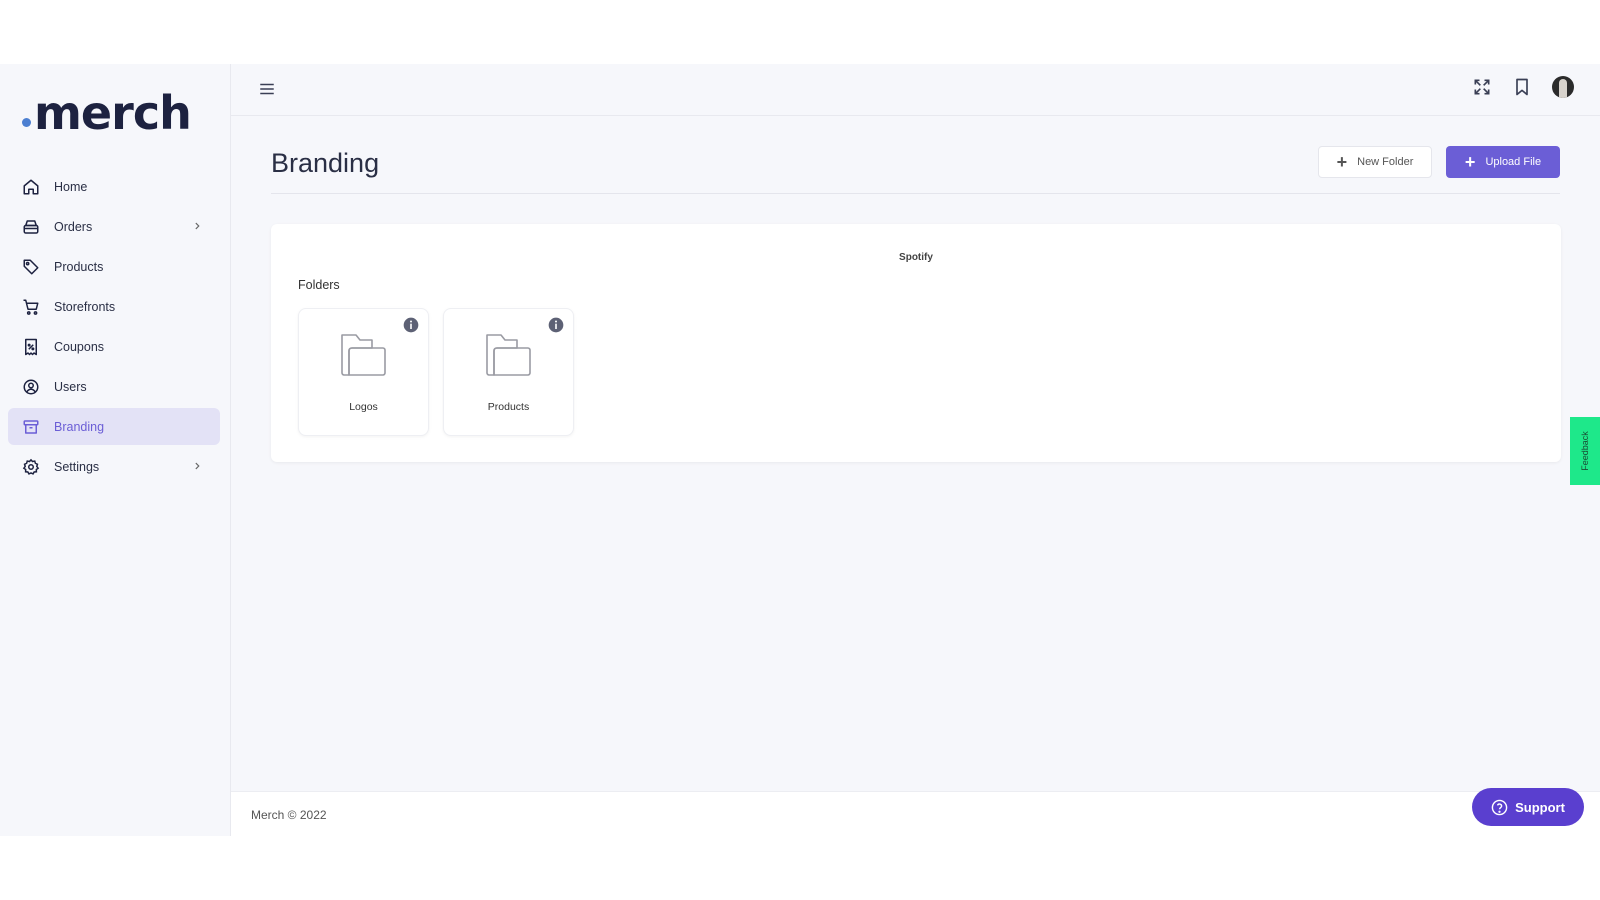 The image size is (1600, 900). I want to click on sidebar-item-label: Products, so click(79, 266).